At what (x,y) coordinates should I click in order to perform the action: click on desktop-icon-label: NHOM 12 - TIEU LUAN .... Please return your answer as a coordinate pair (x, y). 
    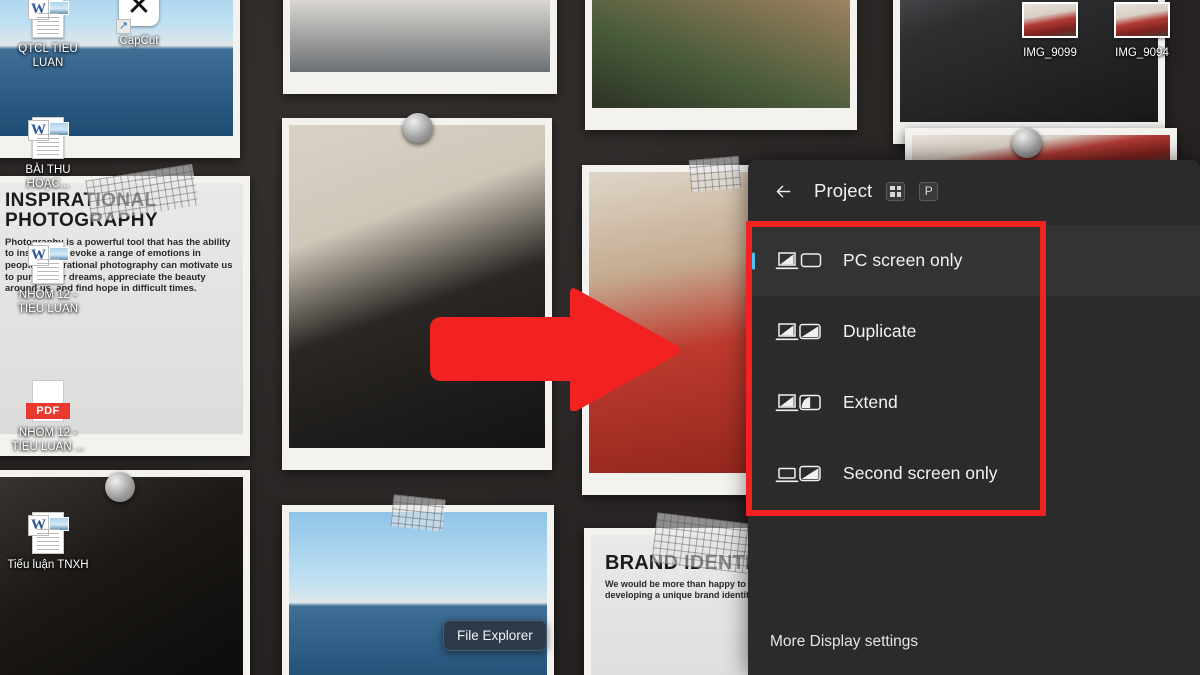
    Looking at the image, I should click on (48, 440).